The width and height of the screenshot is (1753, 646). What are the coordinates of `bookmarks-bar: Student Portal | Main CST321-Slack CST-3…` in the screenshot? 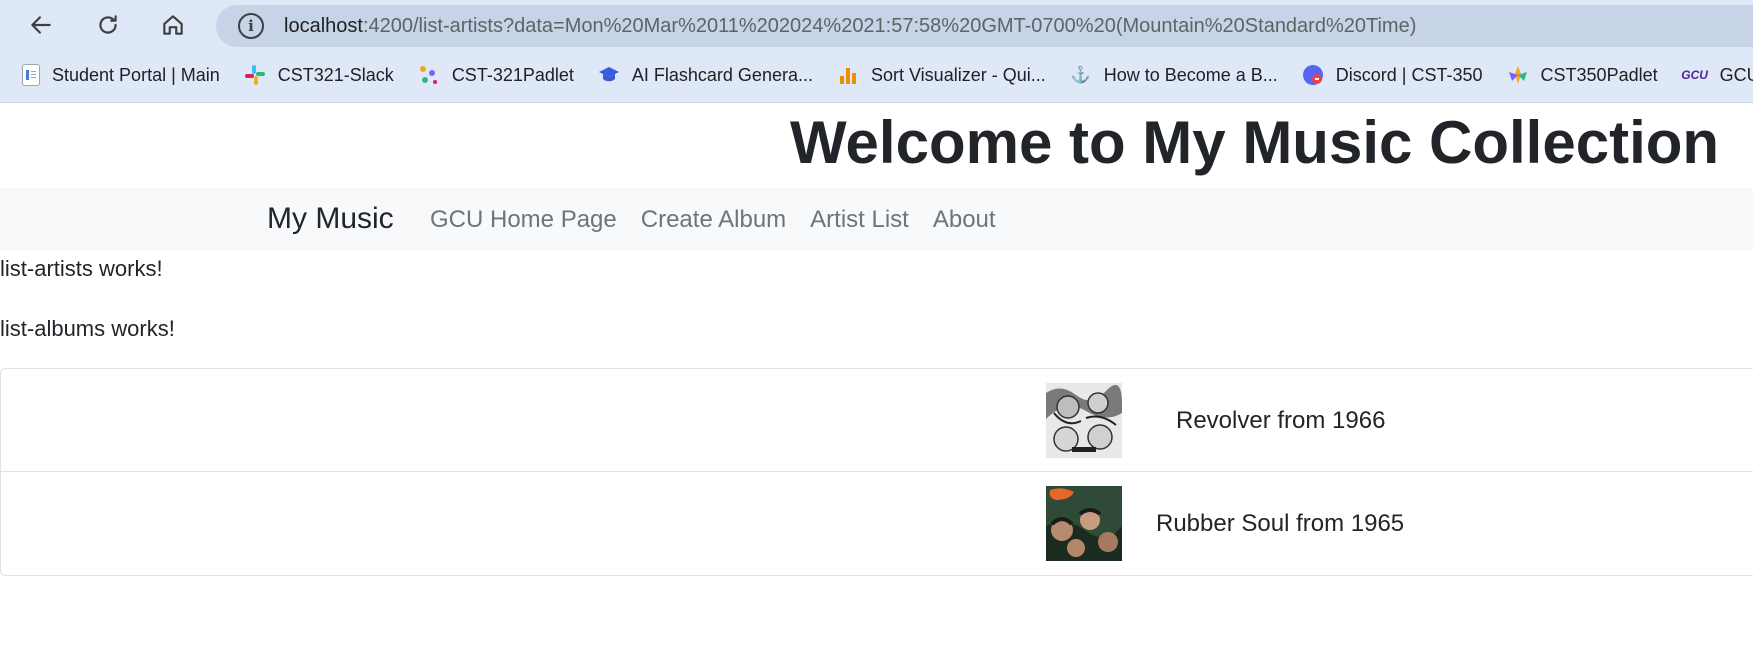 It's located at (876, 75).